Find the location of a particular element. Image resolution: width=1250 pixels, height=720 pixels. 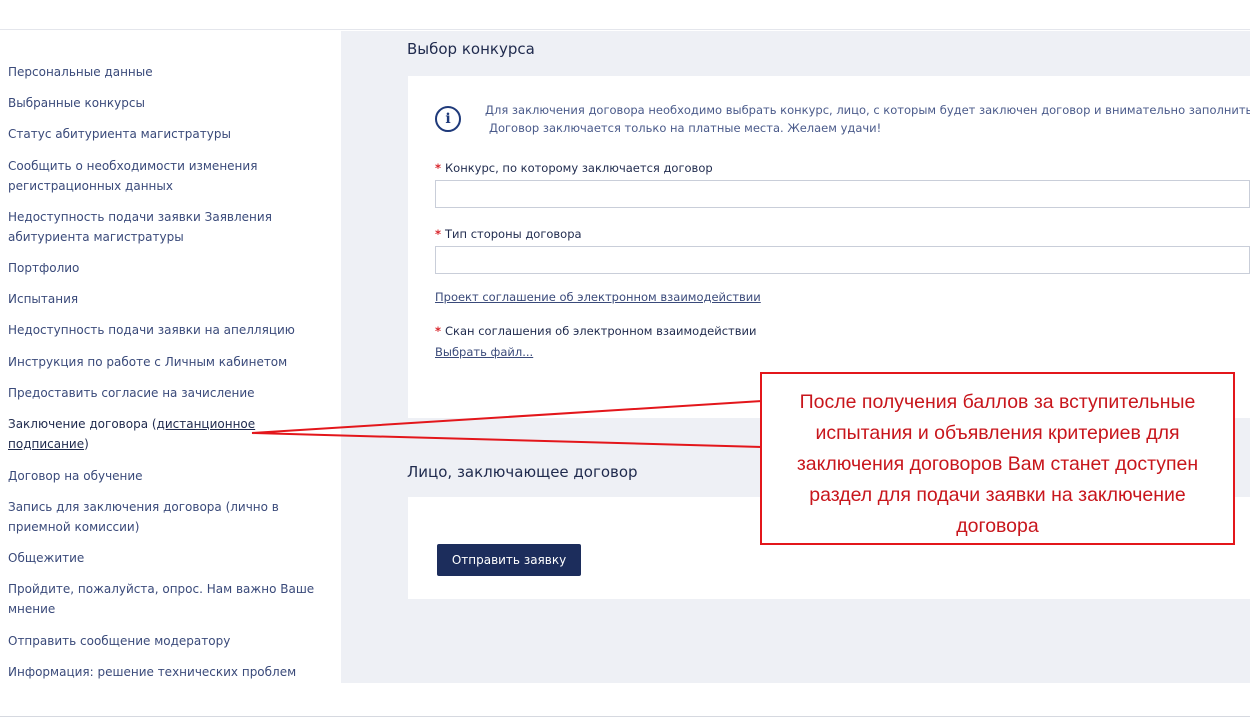

callout-pointer-line is located at coordinates (507, 424).